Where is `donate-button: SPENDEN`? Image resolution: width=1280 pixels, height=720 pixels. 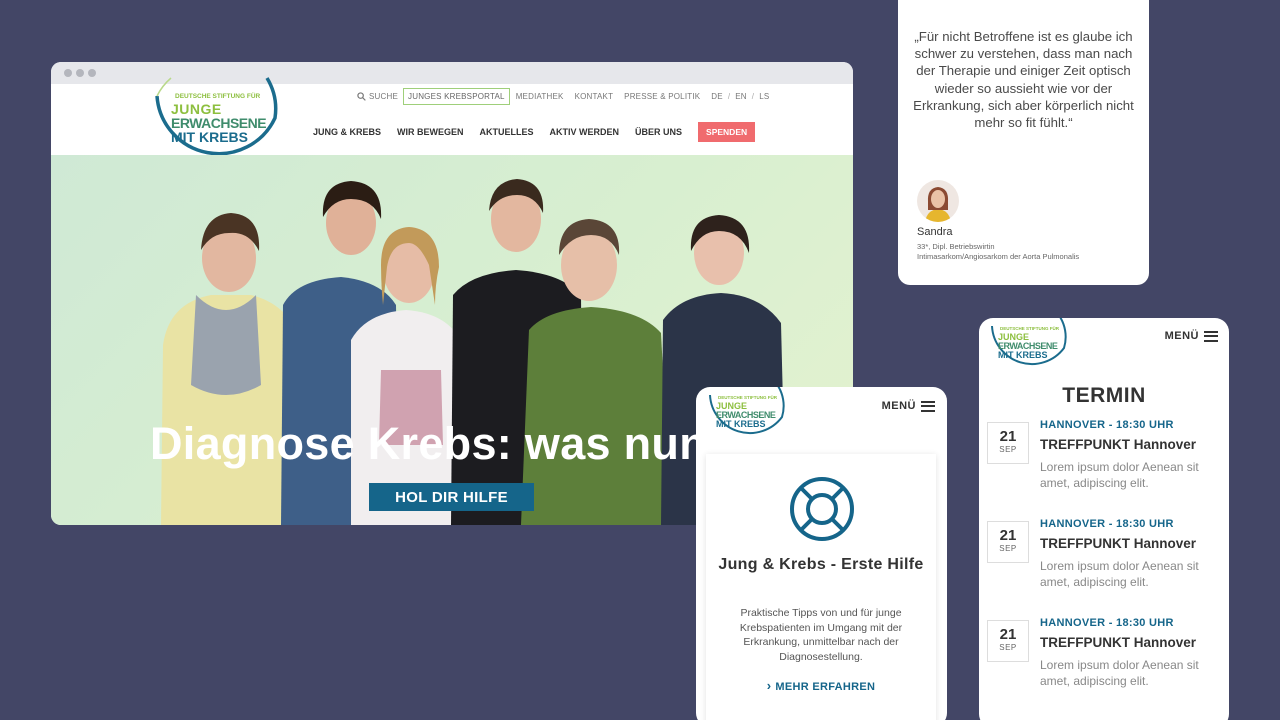 donate-button: SPENDEN is located at coordinates (727, 132).